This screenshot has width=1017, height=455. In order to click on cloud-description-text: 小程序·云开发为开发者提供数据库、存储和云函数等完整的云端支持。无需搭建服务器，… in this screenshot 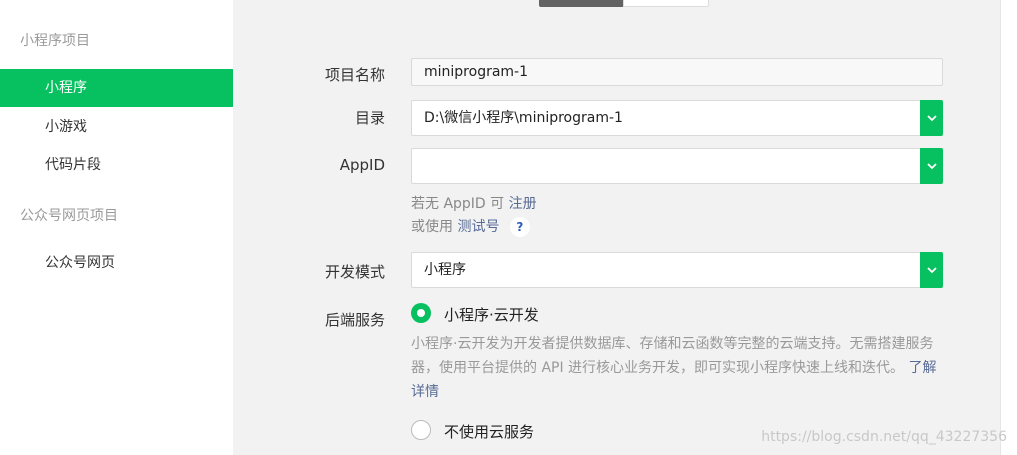, I will do `click(672, 356)`.